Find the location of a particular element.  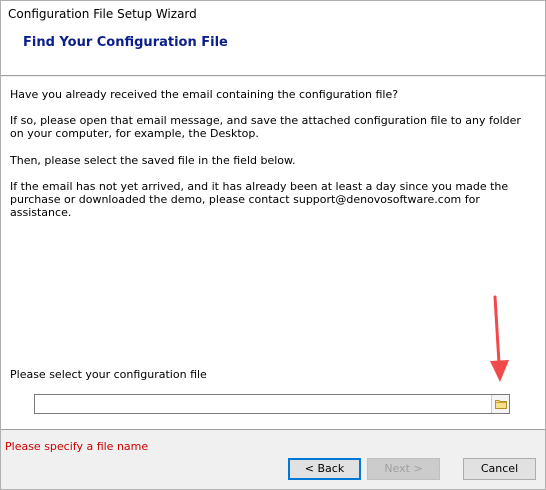

browse-button is located at coordinates (500, 404).